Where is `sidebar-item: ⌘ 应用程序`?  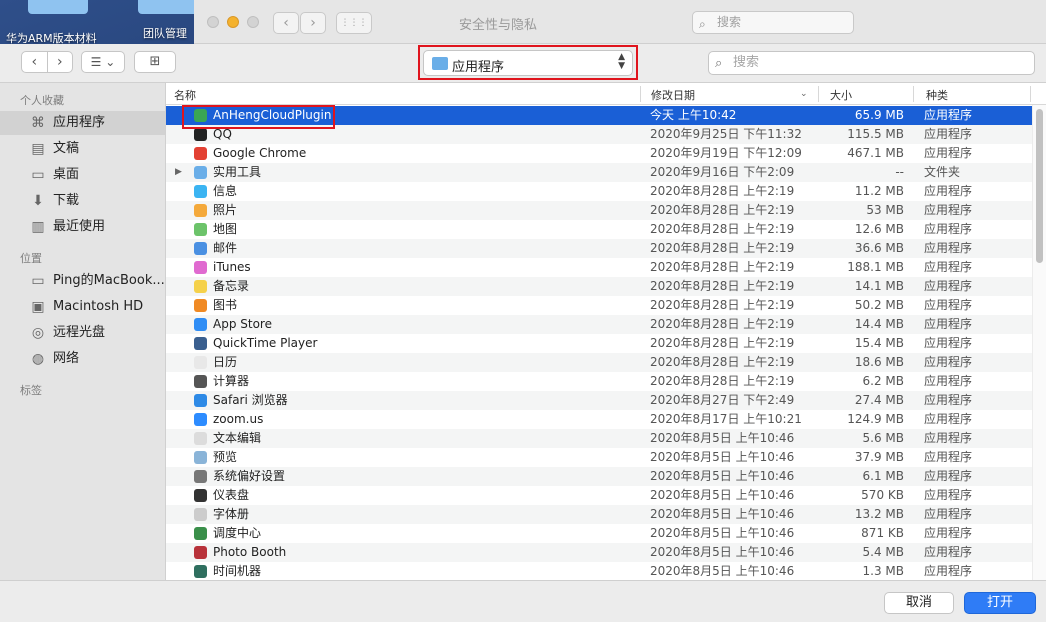 sidebar-item: ⌘ 应用程序 is located at coordinates (82, 123).